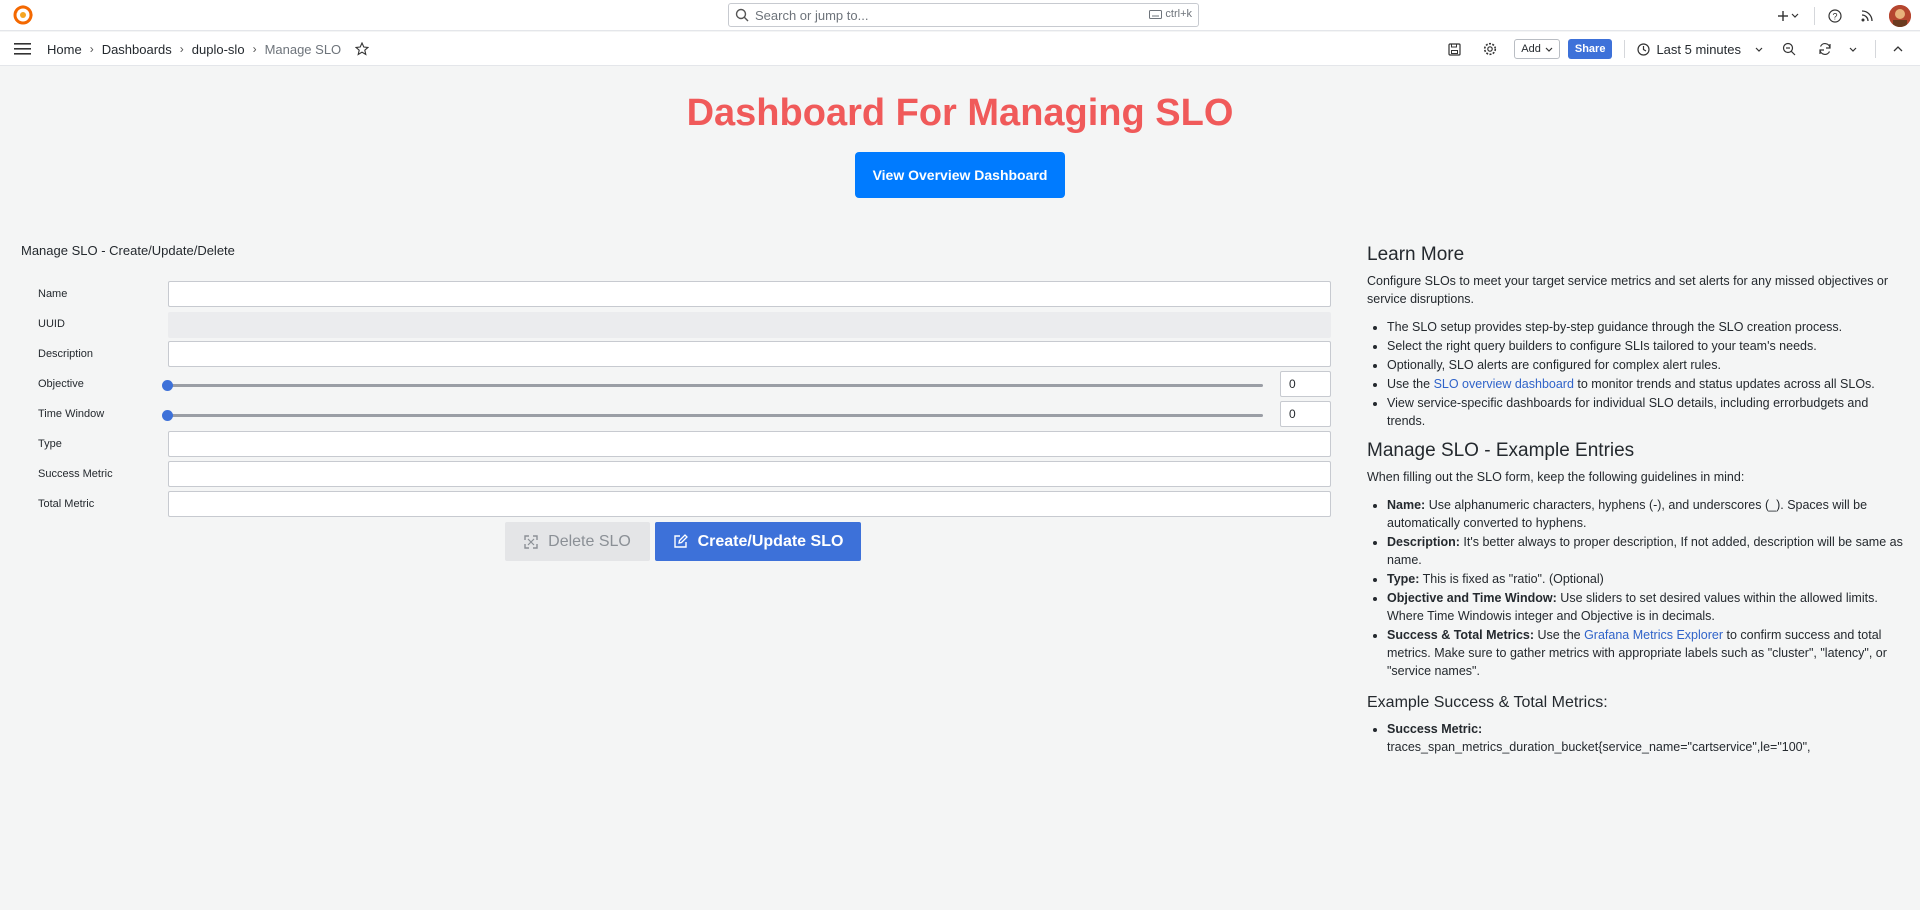  Describe the element at coordinates (1490, 49) in the screenshot. I see `settings-gear-icon` at that location.